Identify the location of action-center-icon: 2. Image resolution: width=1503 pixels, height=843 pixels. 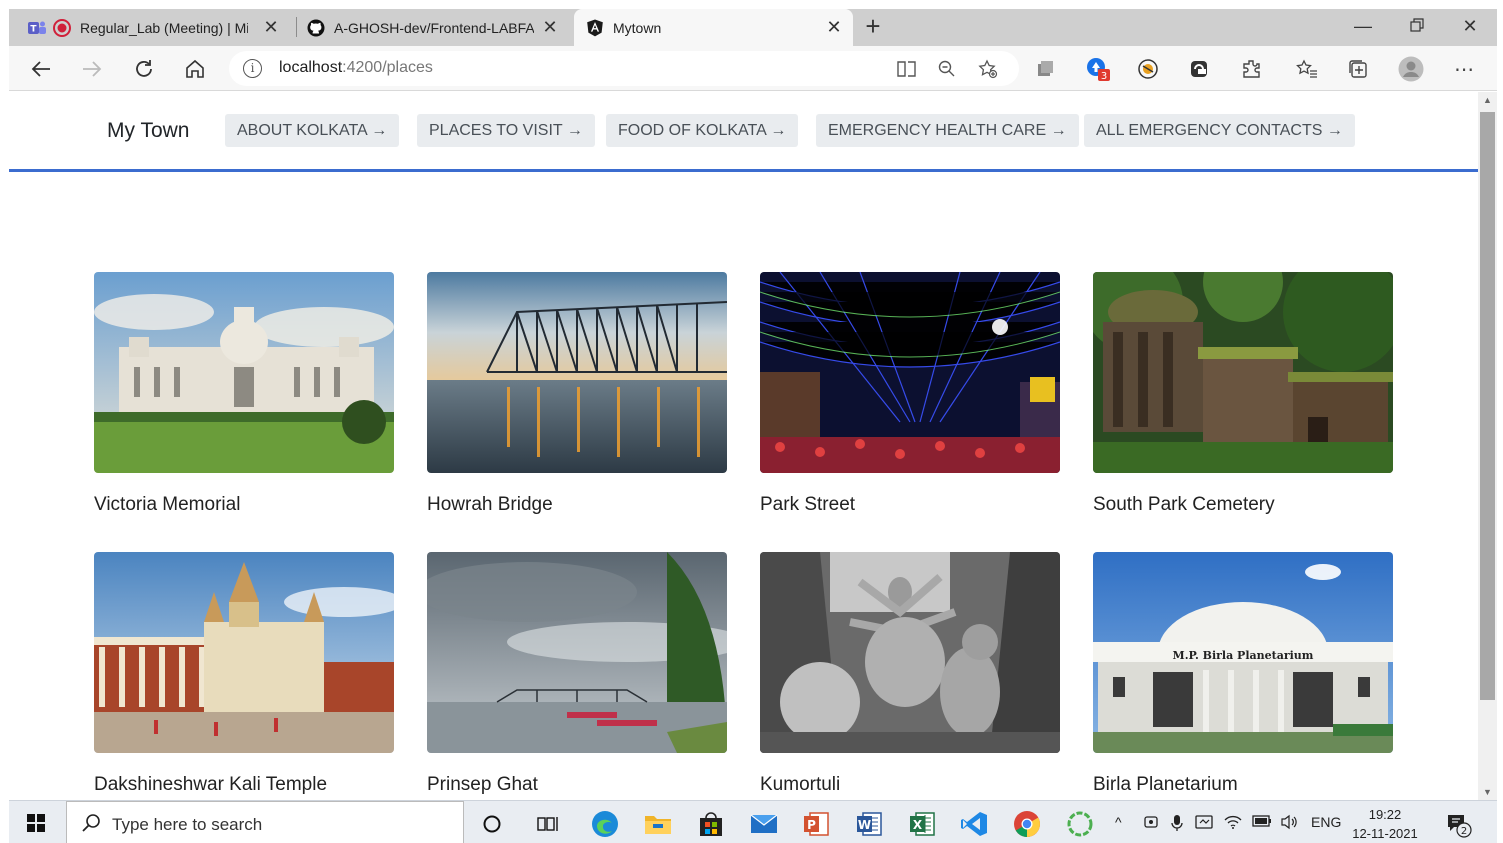
(1459, 825).